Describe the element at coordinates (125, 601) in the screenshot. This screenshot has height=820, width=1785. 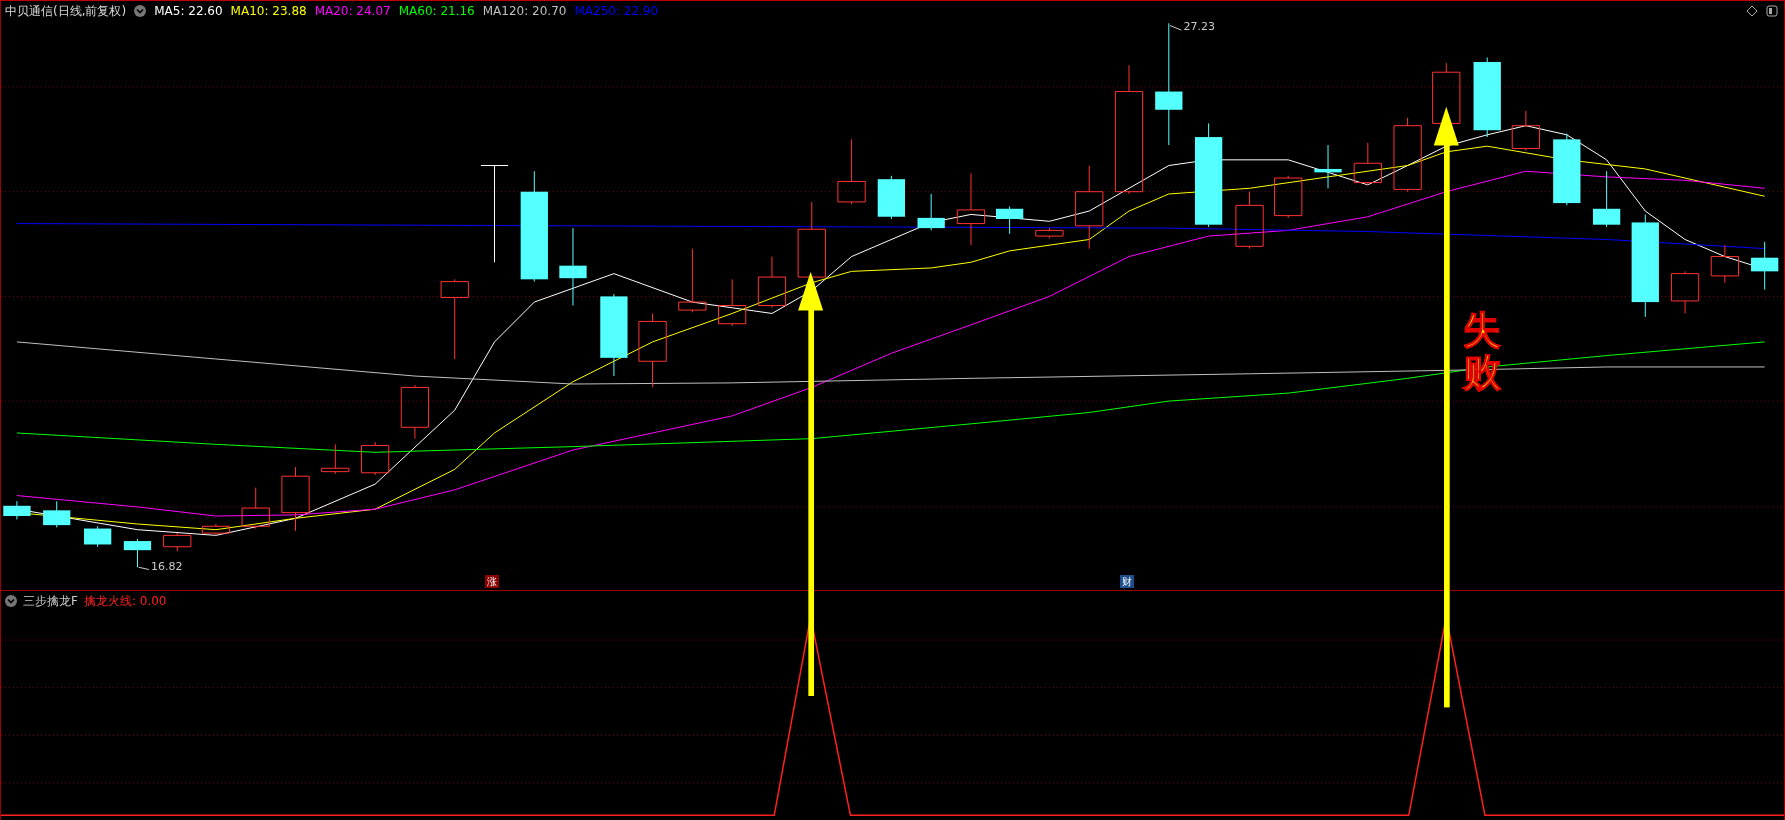
I see `indicator-readout: 擒龙火线: 0.00` at that location.